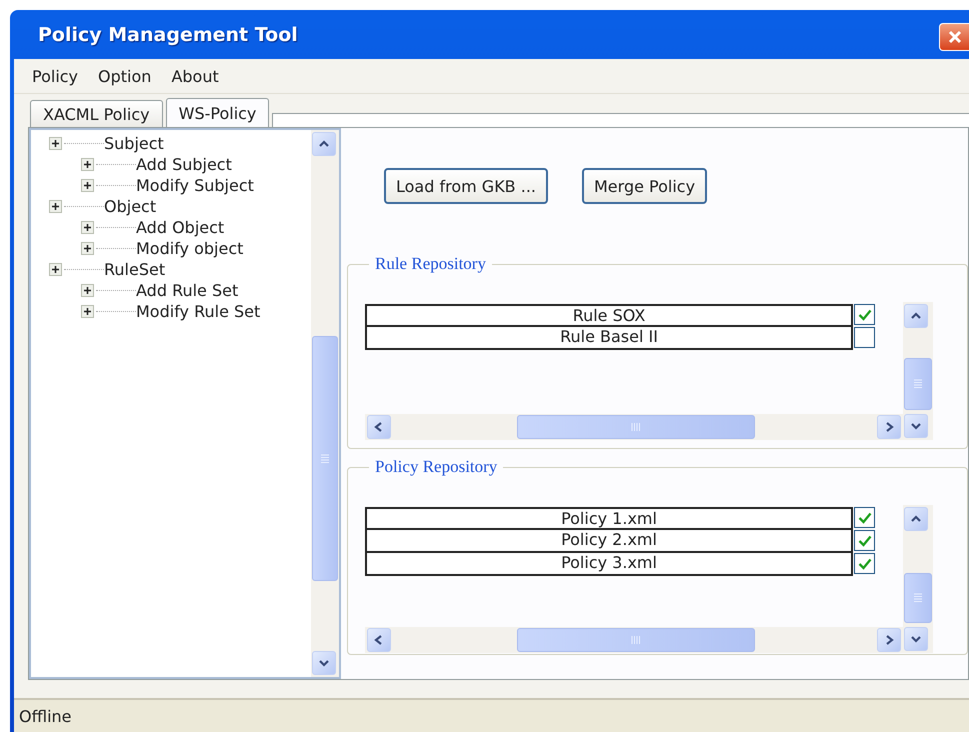 The height and width of the screenshot is (732, 969). Describe the element at coordinates (195, 185) in the screenshot. I see `tree-item: Modify Subject` at that location.